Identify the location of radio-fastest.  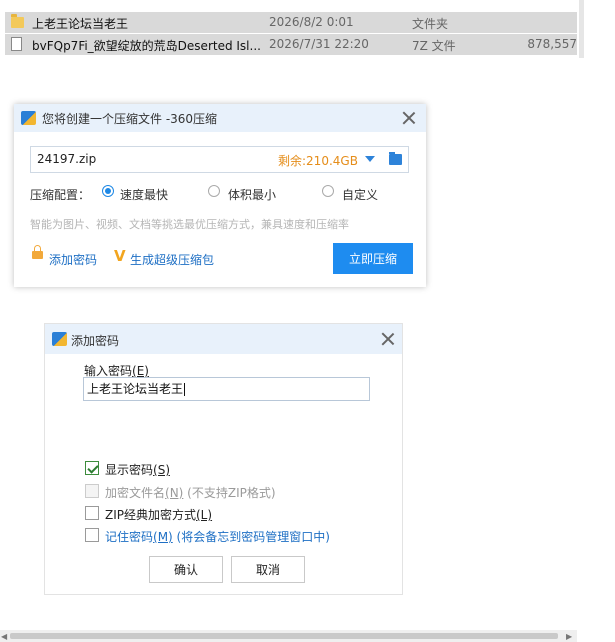
(108, 191).